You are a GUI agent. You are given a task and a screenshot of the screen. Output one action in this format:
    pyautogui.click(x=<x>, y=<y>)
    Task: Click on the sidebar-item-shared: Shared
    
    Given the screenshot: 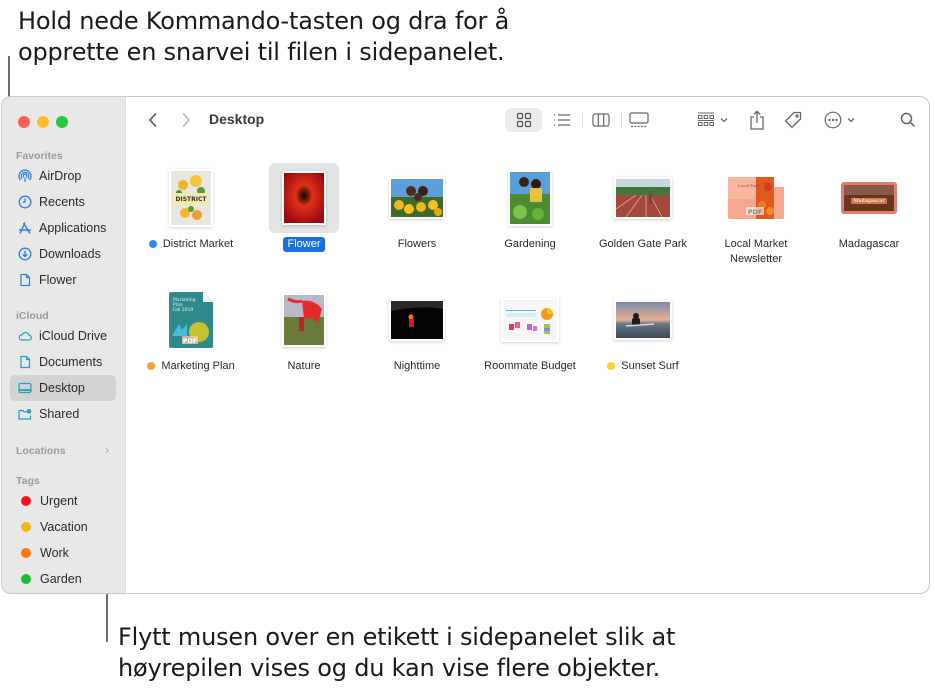 What is the action you would take?
    pyautogui.click(x=63, y=414)
    